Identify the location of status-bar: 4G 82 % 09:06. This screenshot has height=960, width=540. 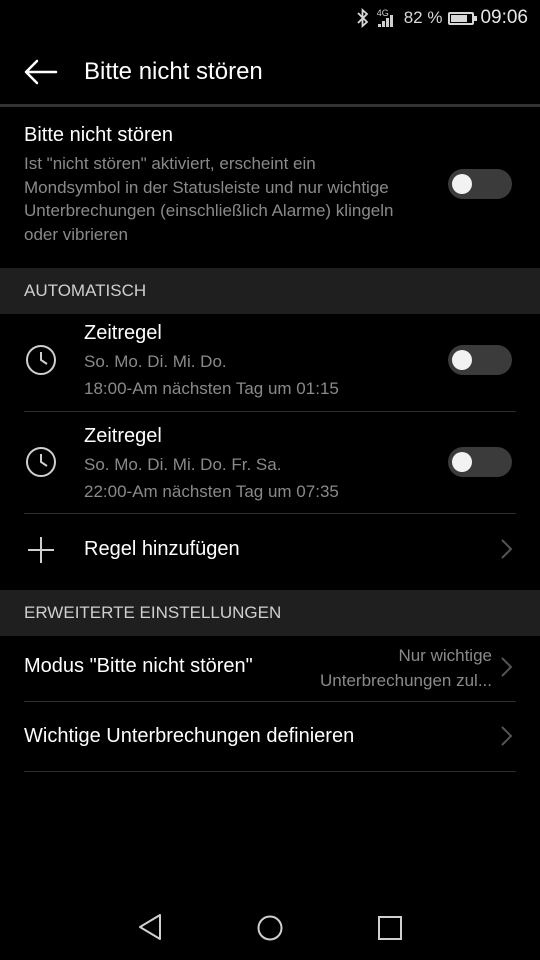
(270, 18).